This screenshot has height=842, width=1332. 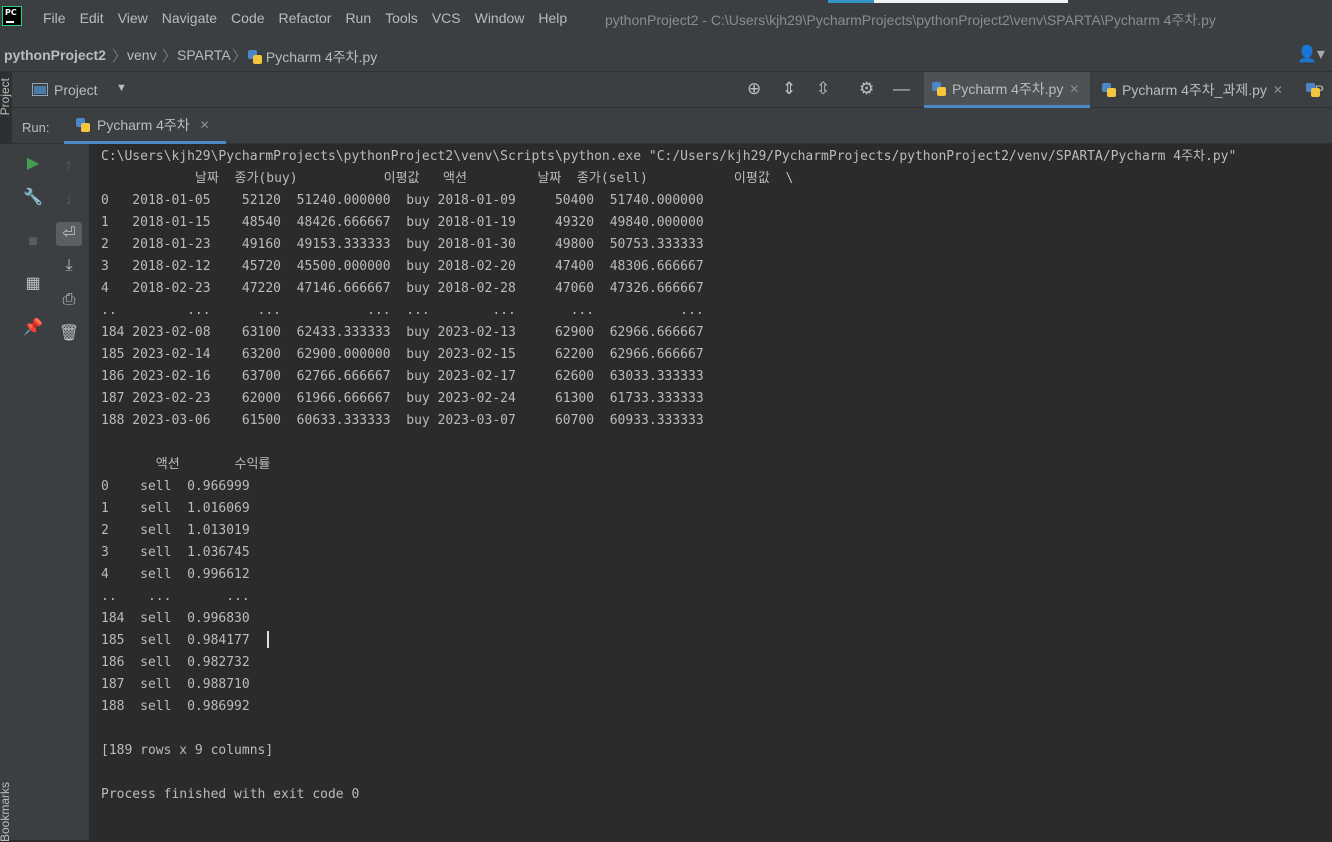 I want to click on tab-overflow: P, so click(x=1315, y=90).